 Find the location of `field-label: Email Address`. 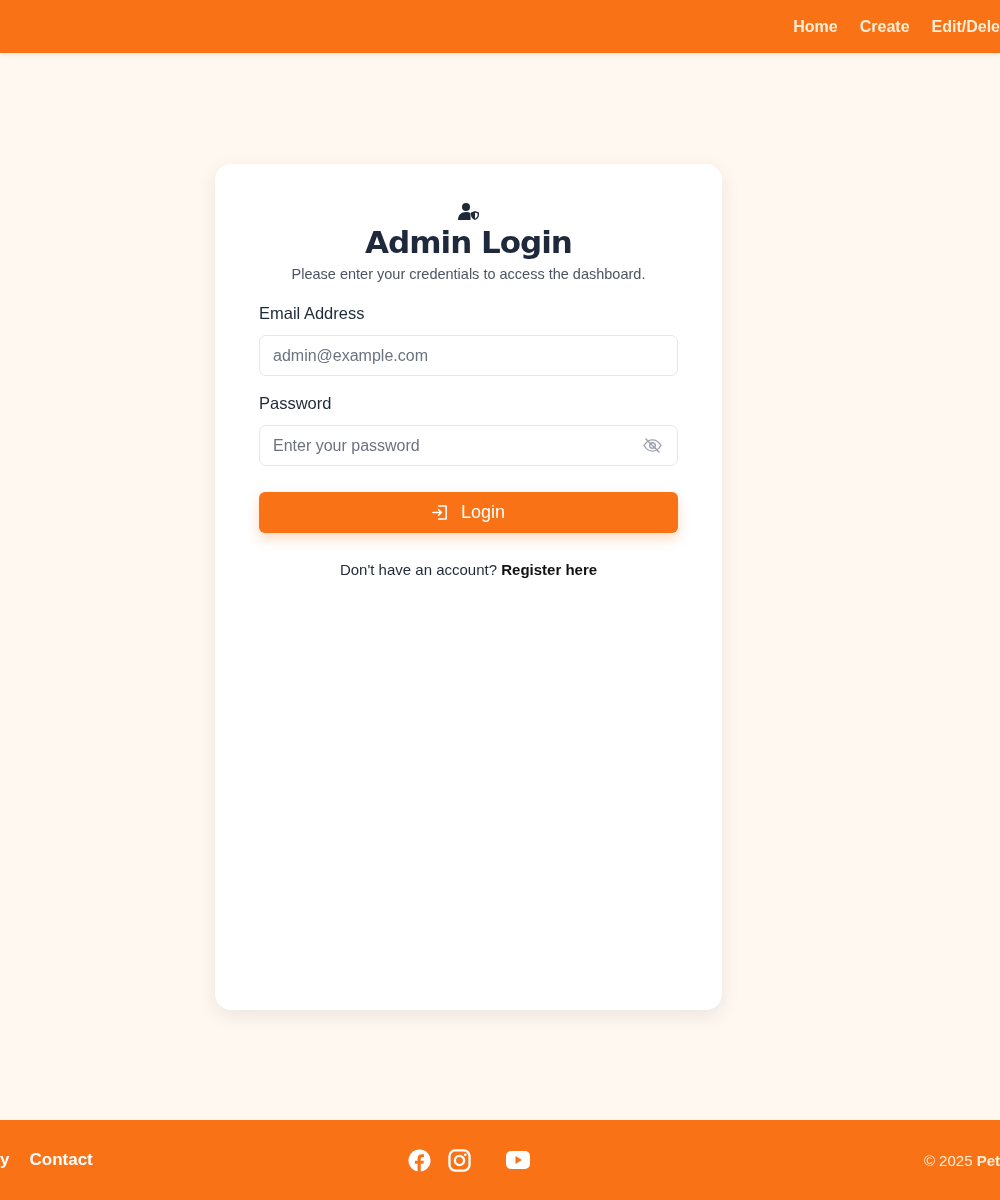

field-label: Email Address is located at coordinates (312, 313).